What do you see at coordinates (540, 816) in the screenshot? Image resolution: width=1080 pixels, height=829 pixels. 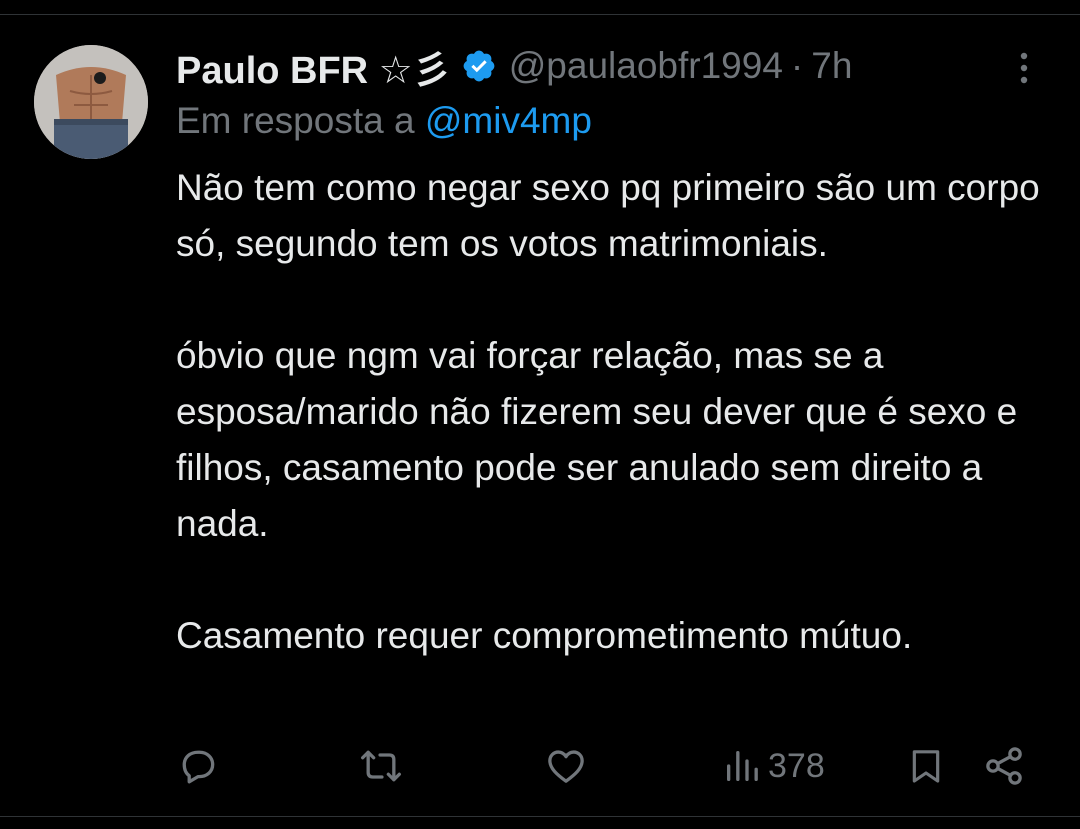 I see `bottom-divider` at bounding box center [540, 816].